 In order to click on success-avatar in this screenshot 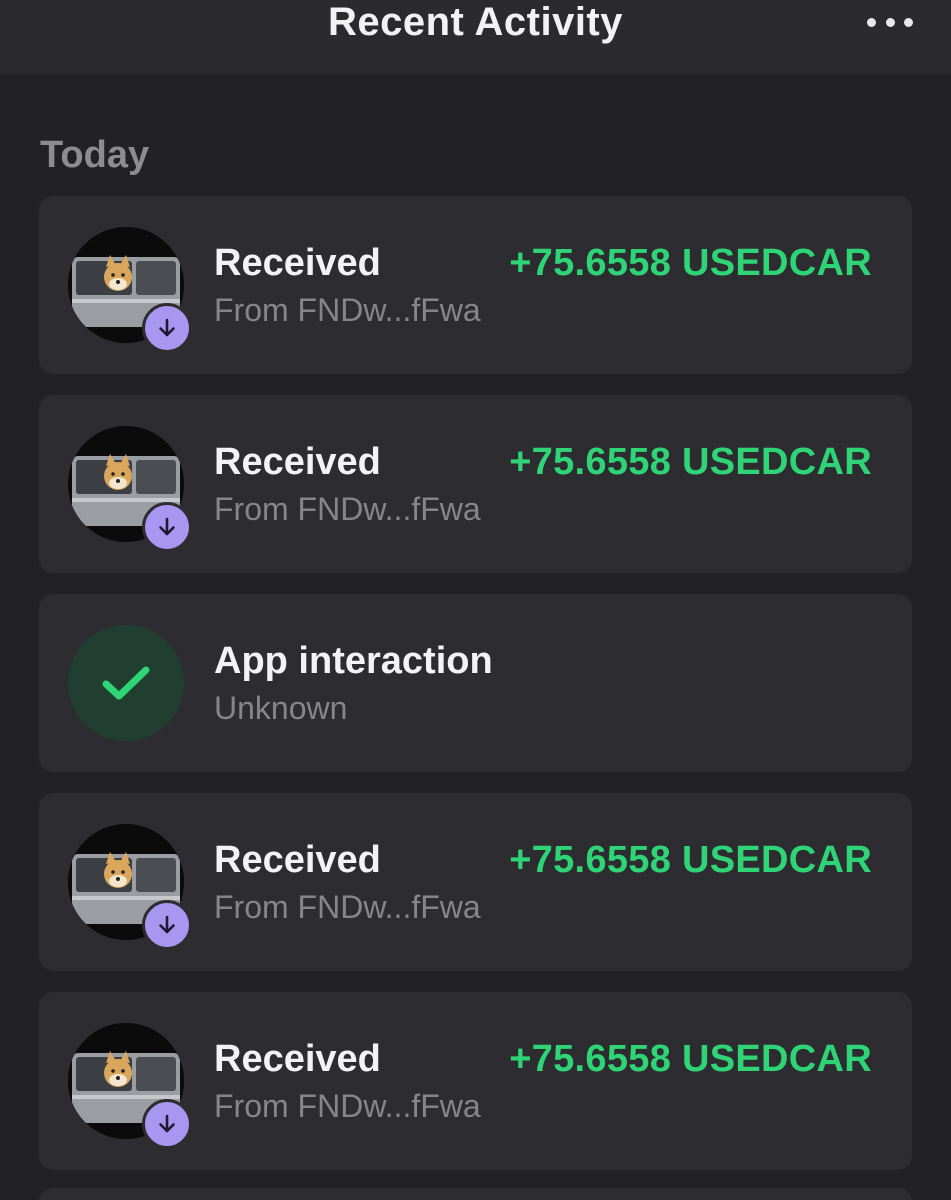, I will do `click(126, 683)`.